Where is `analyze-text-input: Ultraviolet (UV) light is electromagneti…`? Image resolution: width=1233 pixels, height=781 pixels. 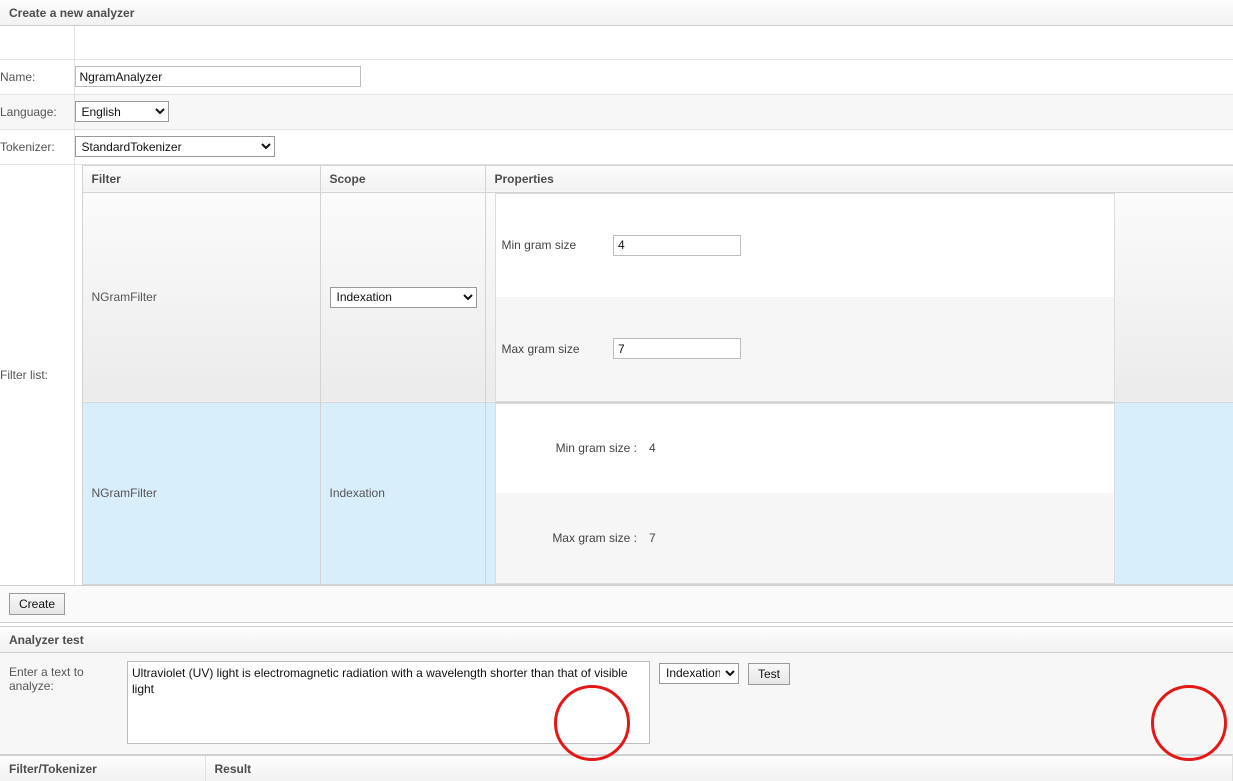 analyze-text-input: Ultraviolet (UV) light is electromagneti… is located at coordinates (388, 702).